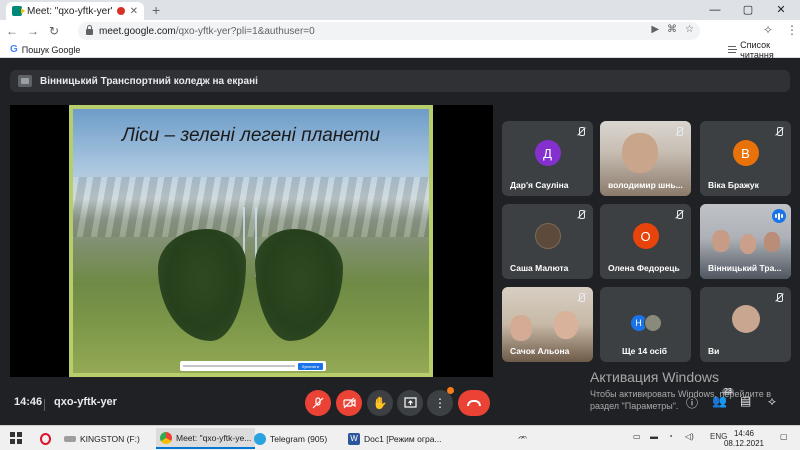  Describe the element at coordinates (733, 49) in the screenshot. I see `reading-list-icon` at that location.